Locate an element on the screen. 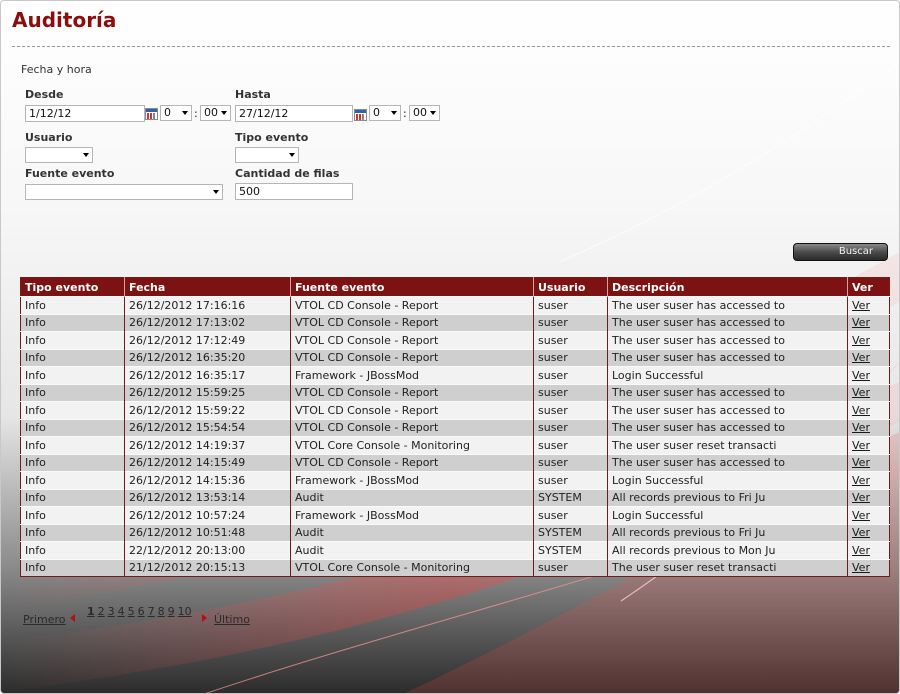 This screenshot has width=900, height=694. desde-hour-select: 0 is located at coordinates (176, 113).